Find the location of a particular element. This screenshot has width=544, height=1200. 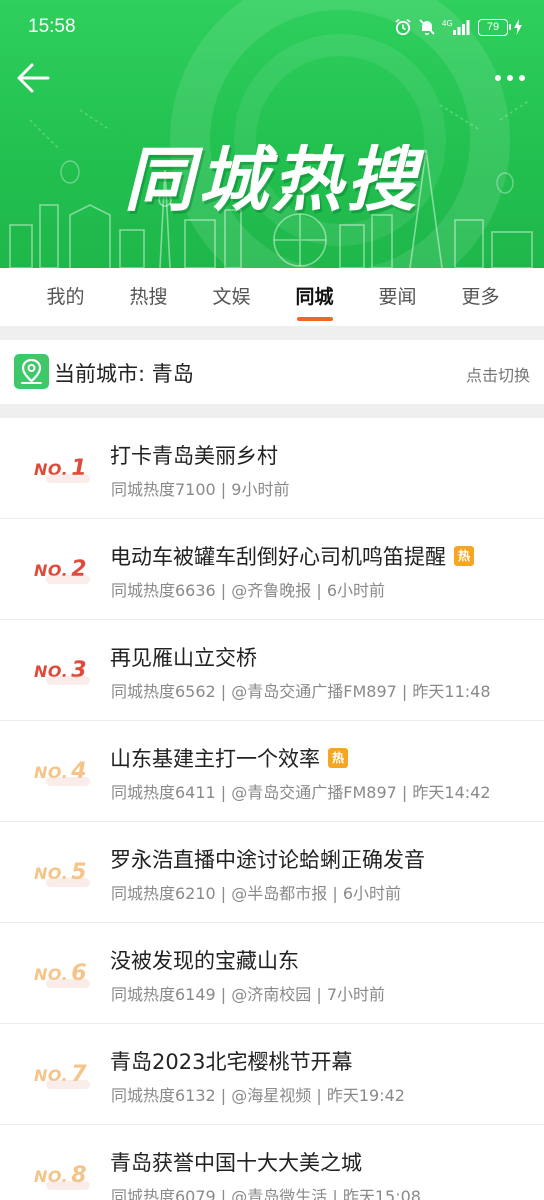

item-title-row: 电动车被罐车刮倒好心司机鸣笛提醒 热 is located at coordinates (292, 556).